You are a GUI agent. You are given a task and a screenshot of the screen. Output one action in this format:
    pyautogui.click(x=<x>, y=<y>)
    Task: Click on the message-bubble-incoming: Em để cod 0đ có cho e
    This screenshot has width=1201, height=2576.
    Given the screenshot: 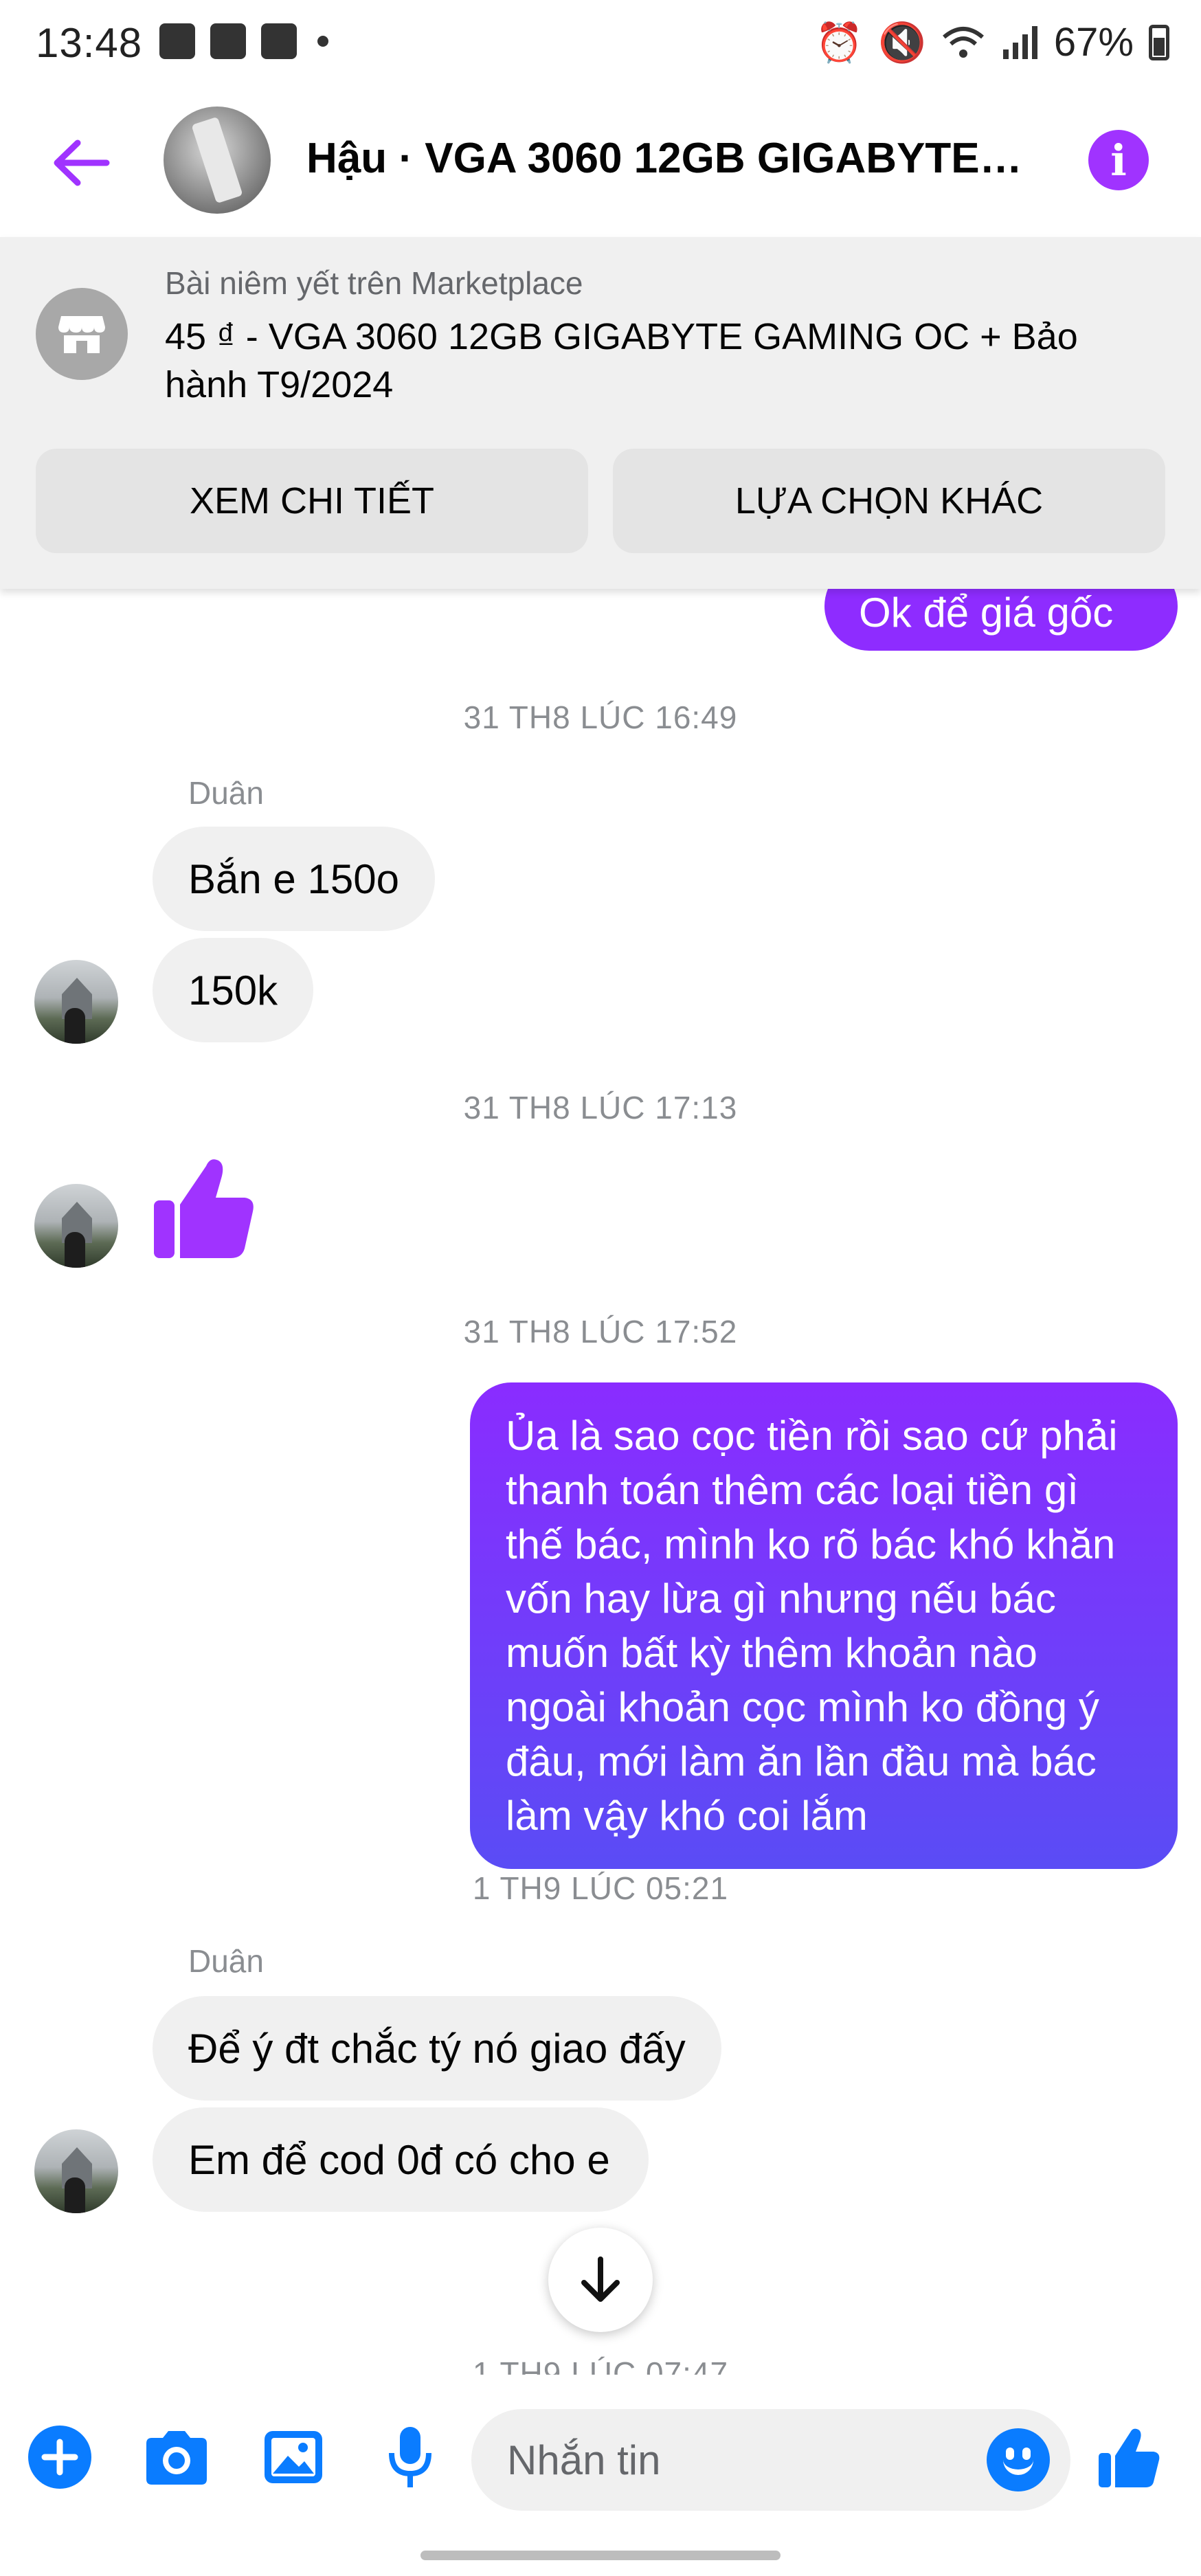 What is the action you would take?
    pyautogui.click(x=401, y=2159)
    